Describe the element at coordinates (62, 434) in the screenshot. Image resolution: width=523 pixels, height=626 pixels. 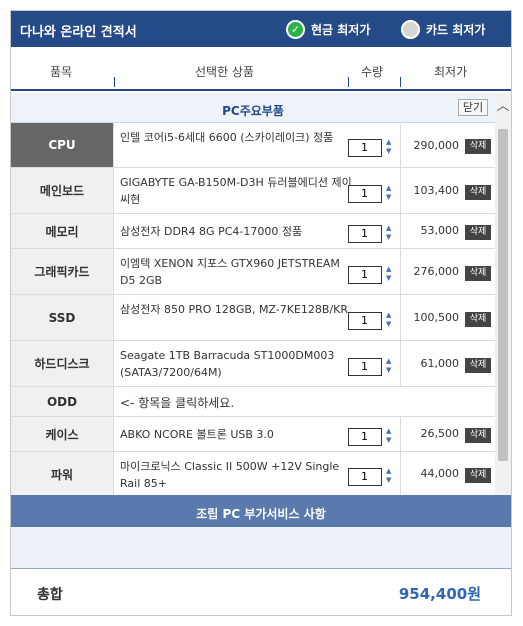
I see `category-cell: 케이스` at that location.